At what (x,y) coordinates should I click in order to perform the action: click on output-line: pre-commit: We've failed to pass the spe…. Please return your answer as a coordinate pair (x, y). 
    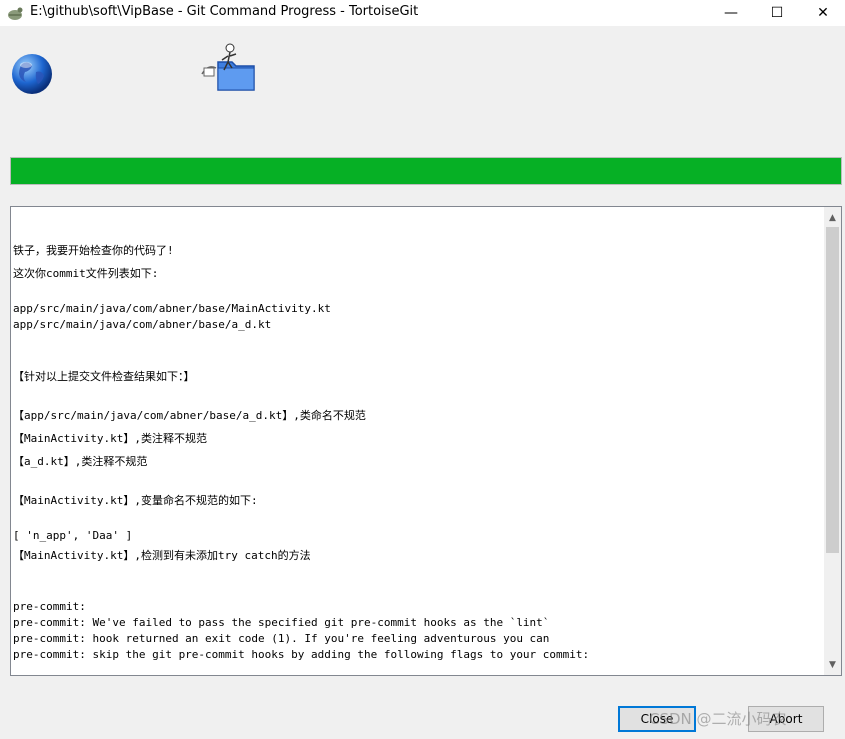
    Looking at the image, I should click on (281, 622).